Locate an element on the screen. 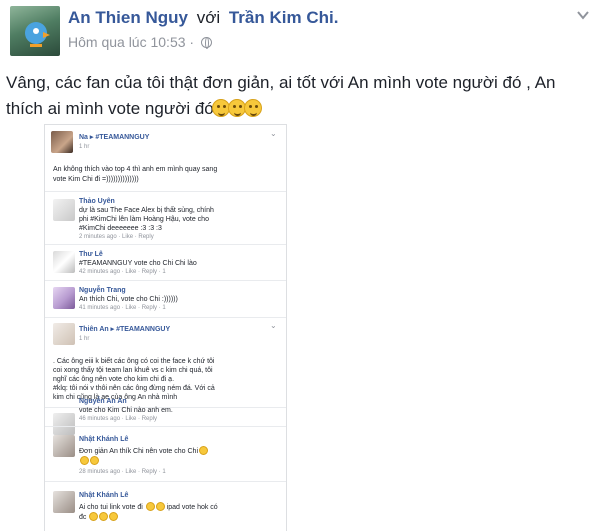 This screenshot has width=600, height=531. comment-author: Nguyễn Trang is located at coordinates (102, 290).